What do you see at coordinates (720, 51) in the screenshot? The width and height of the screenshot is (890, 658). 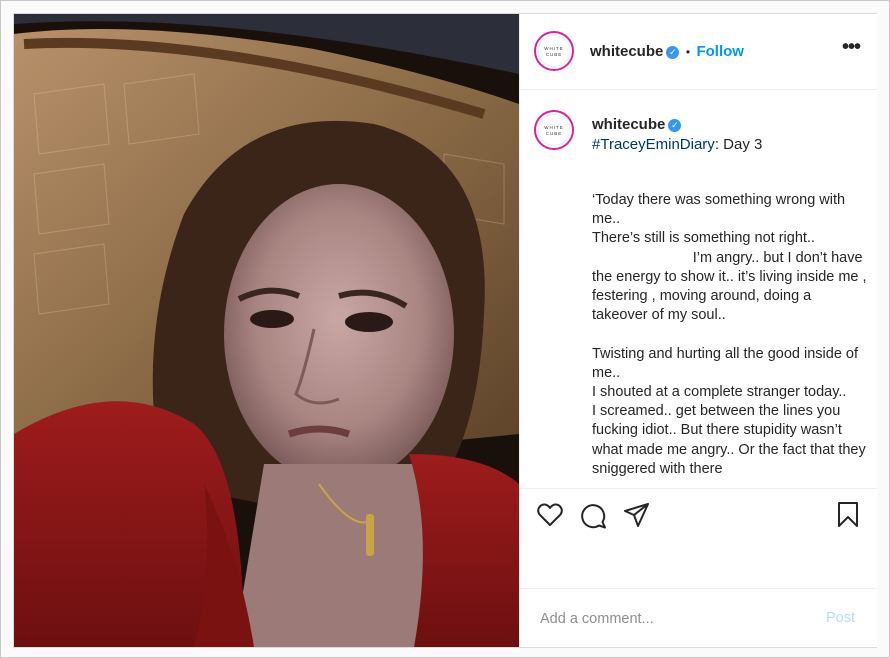 I see `follow-button: Follow` at bounding box center [720, 51].